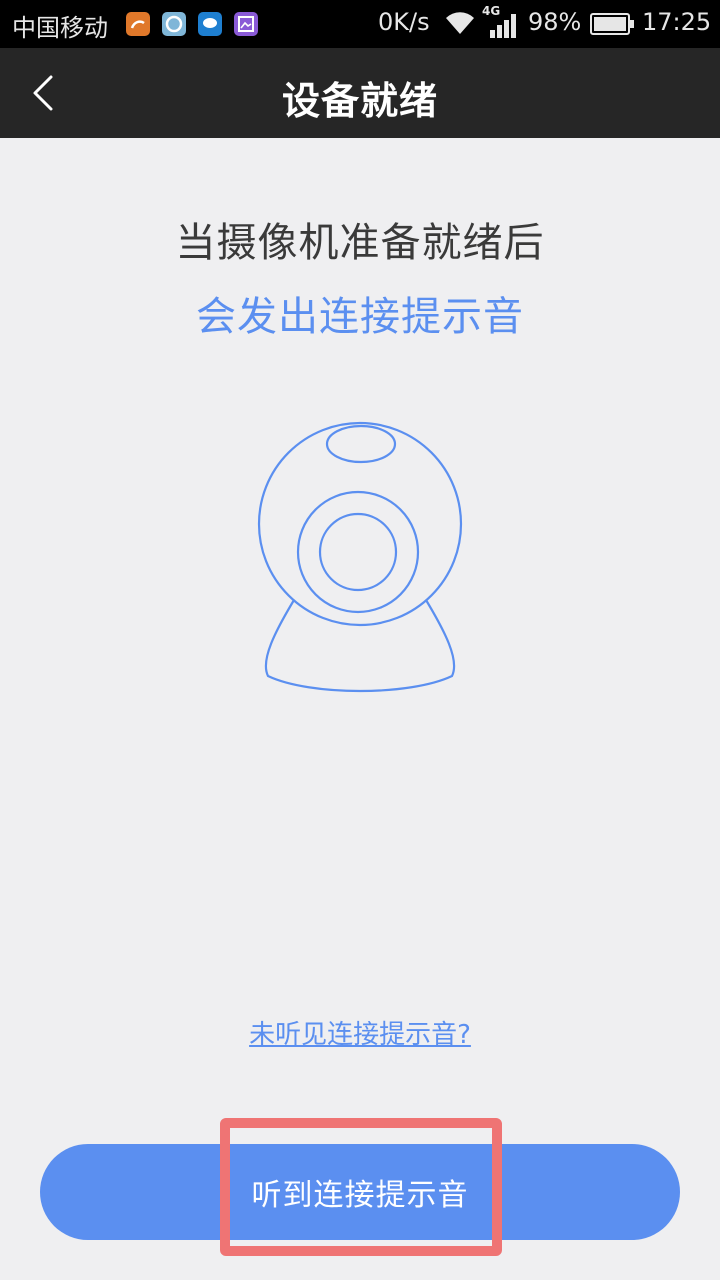  I want to click on camera-icon, so click(360, 560).